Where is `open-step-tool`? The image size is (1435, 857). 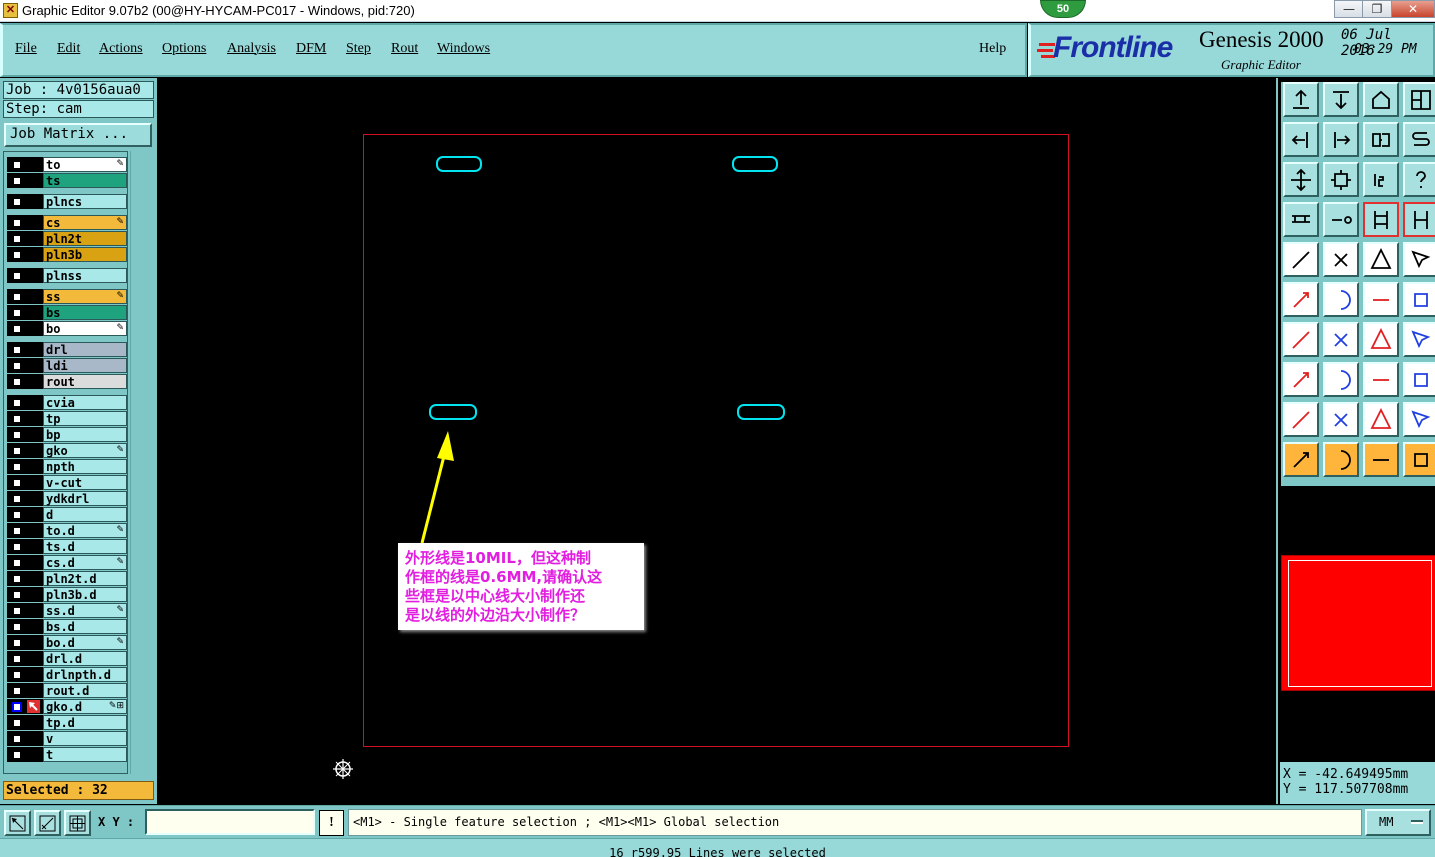 open-step-tool is located at coordinates (1301, 99).